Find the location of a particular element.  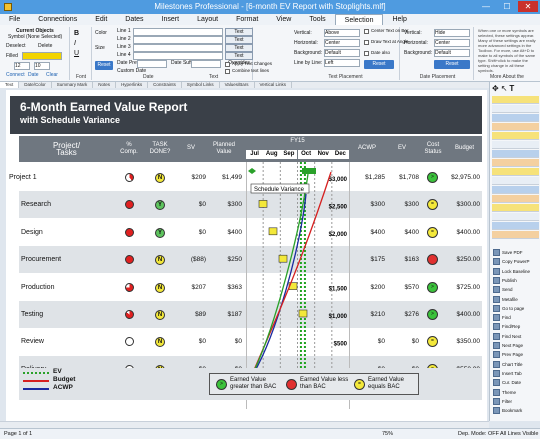

line-by-line-select: Left is located at coordinates (342, 63).